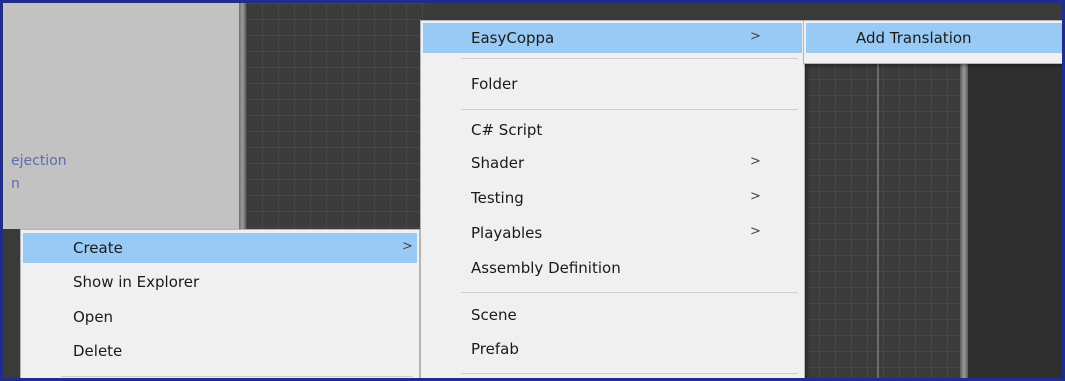 This screenshot has width=1065, height=381. I want to click on context-menu: Create > Show in Explorer Open Delete, so click(220, 303).